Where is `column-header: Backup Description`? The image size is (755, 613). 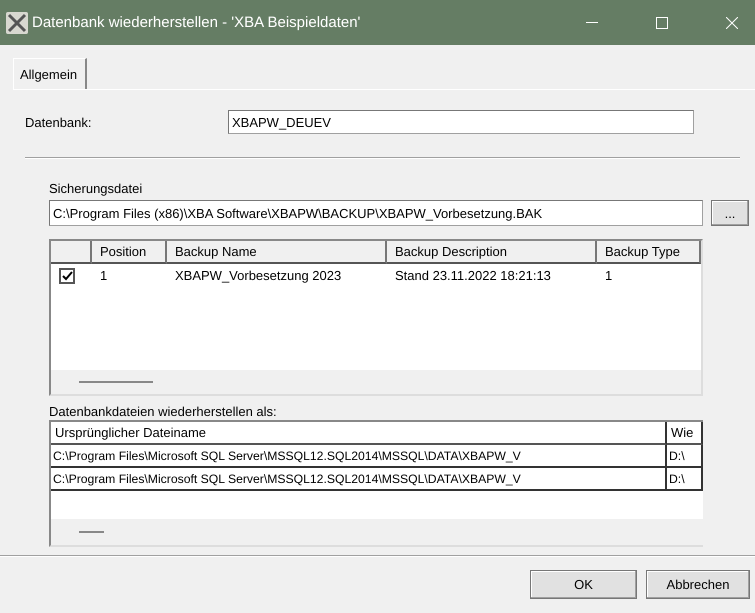
column-header: Backup Description is located at coordinates (492, 252).